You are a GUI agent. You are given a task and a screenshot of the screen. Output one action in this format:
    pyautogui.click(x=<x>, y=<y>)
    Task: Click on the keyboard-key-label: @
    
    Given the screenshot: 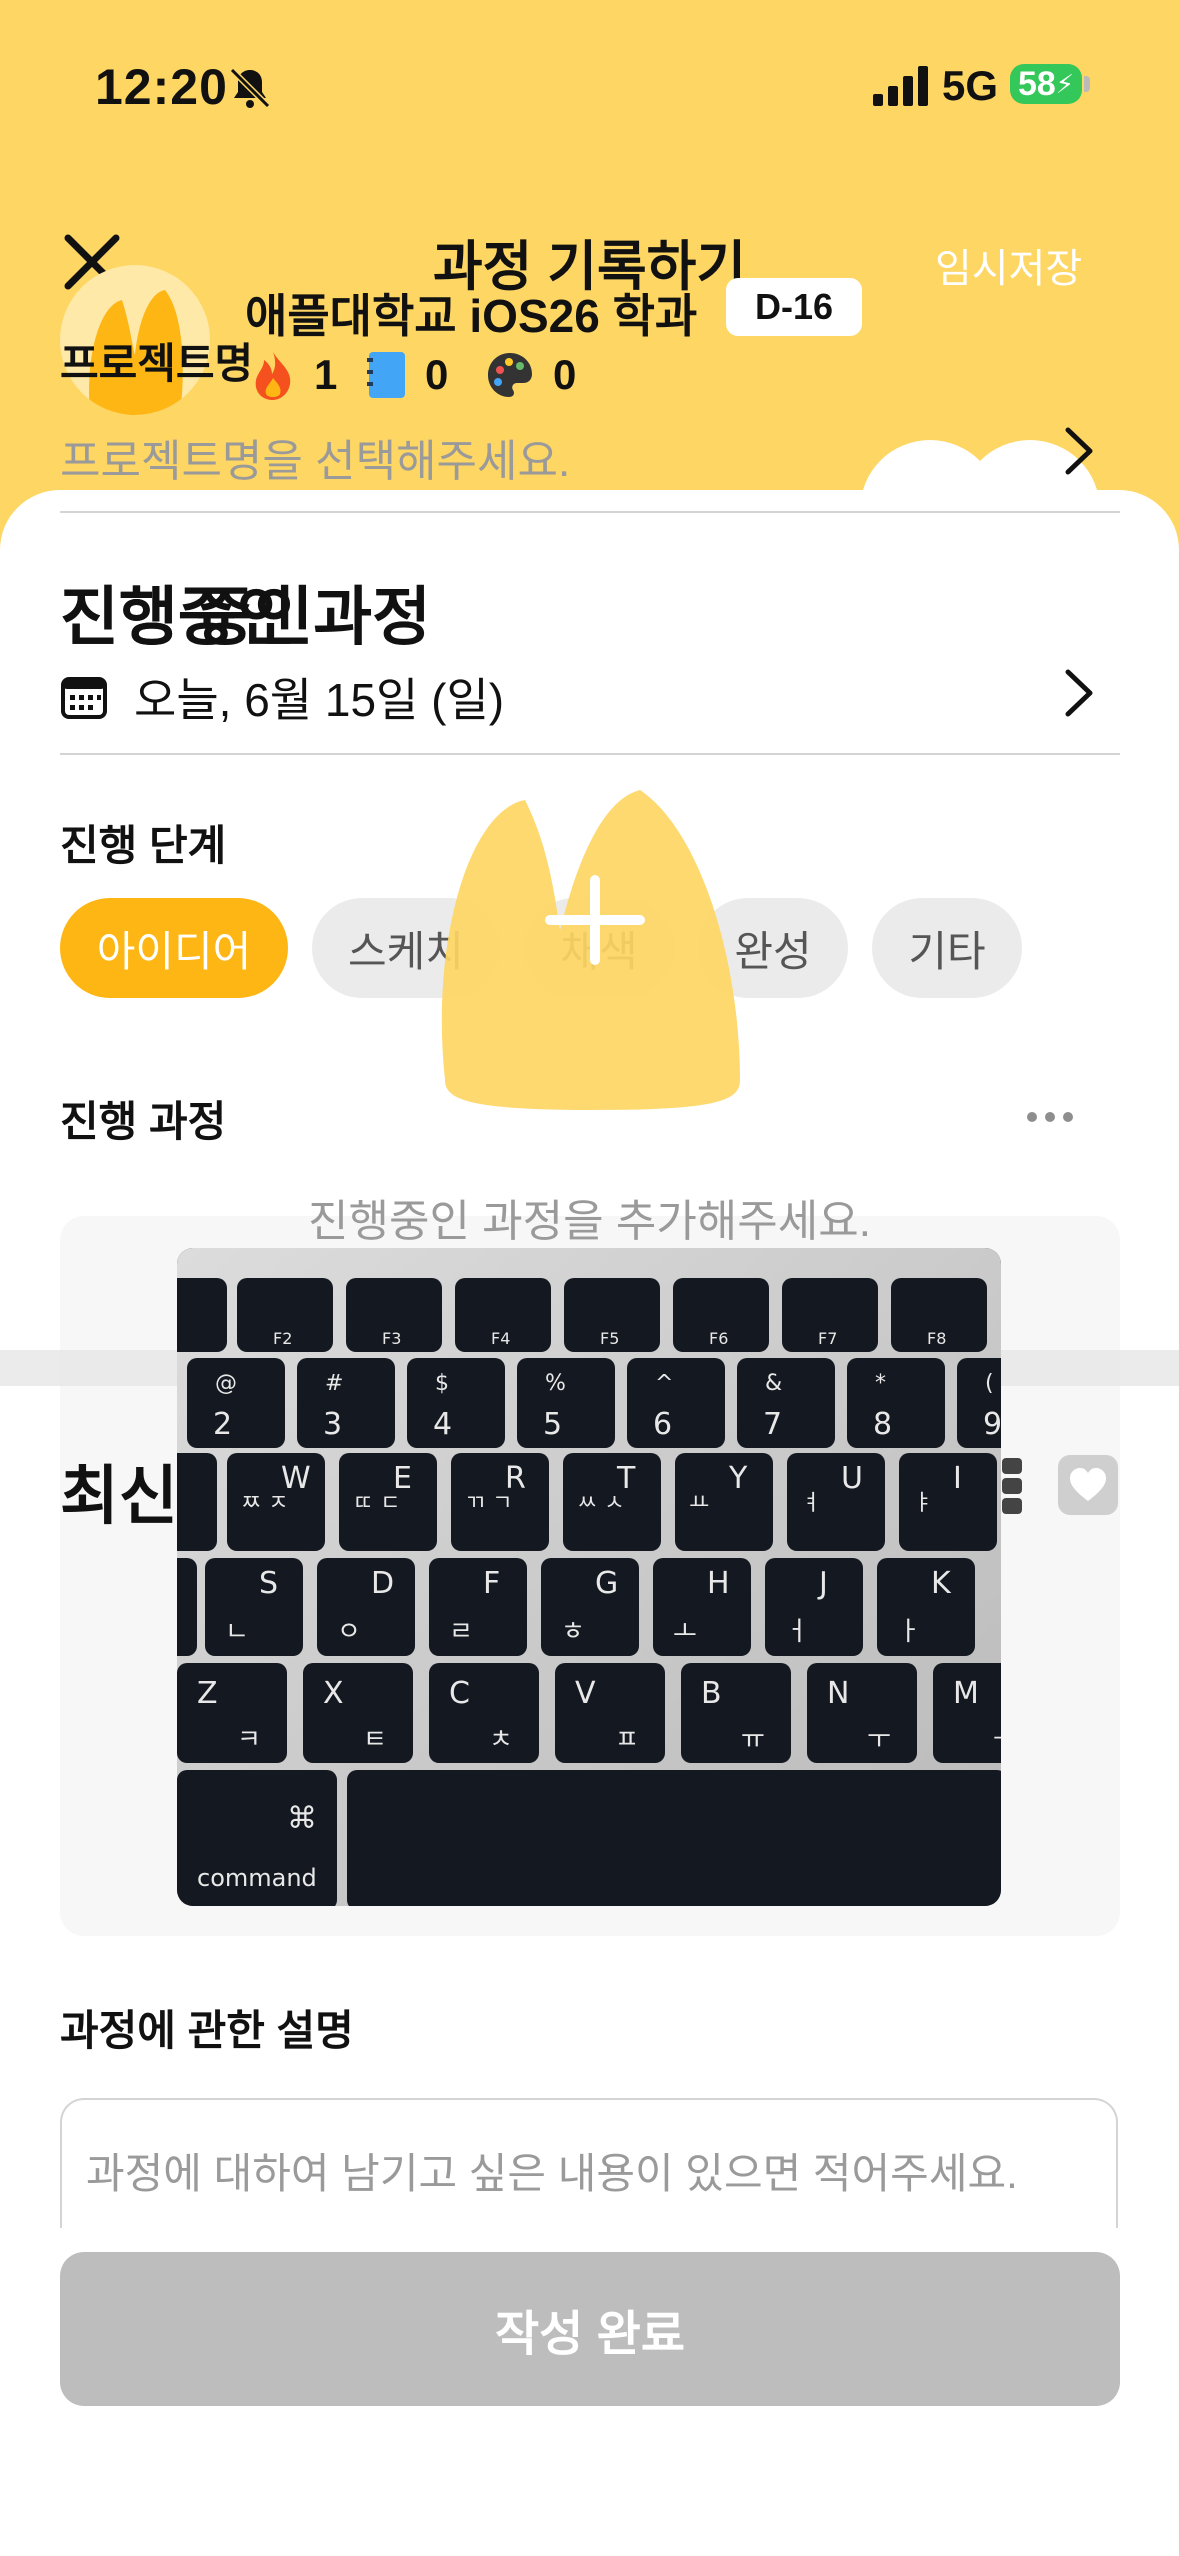 What is the action you would take?
    pyautogui.click(x=226, y=1383)
    